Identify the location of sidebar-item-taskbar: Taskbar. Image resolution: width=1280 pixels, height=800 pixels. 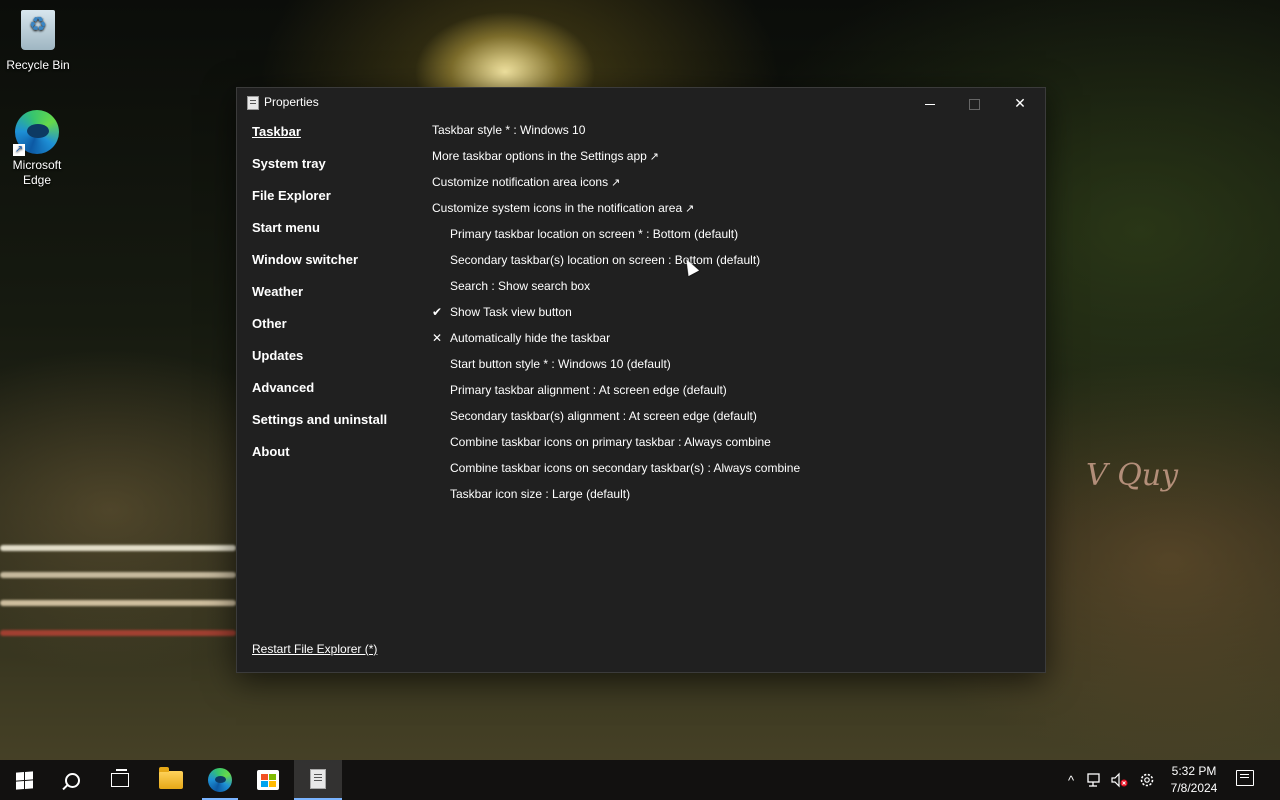
(319, 140).